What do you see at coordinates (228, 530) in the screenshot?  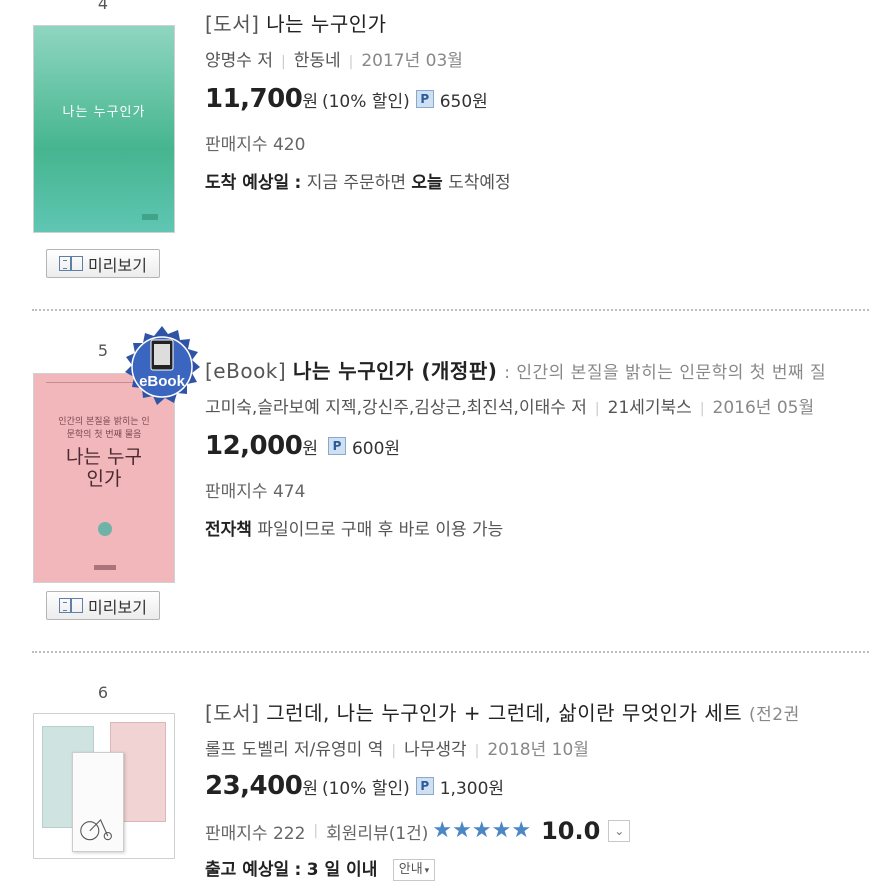 I see `ebook-info-label: 전자책` at bounding box center [228, 530].